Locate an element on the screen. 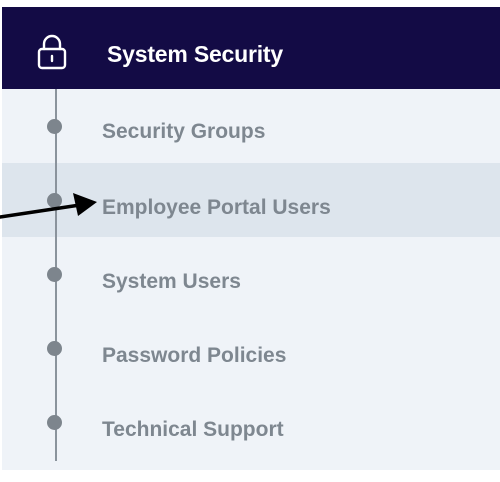  sidebar-item-label: Employee Portal Users is located at coordinates (216, 207).